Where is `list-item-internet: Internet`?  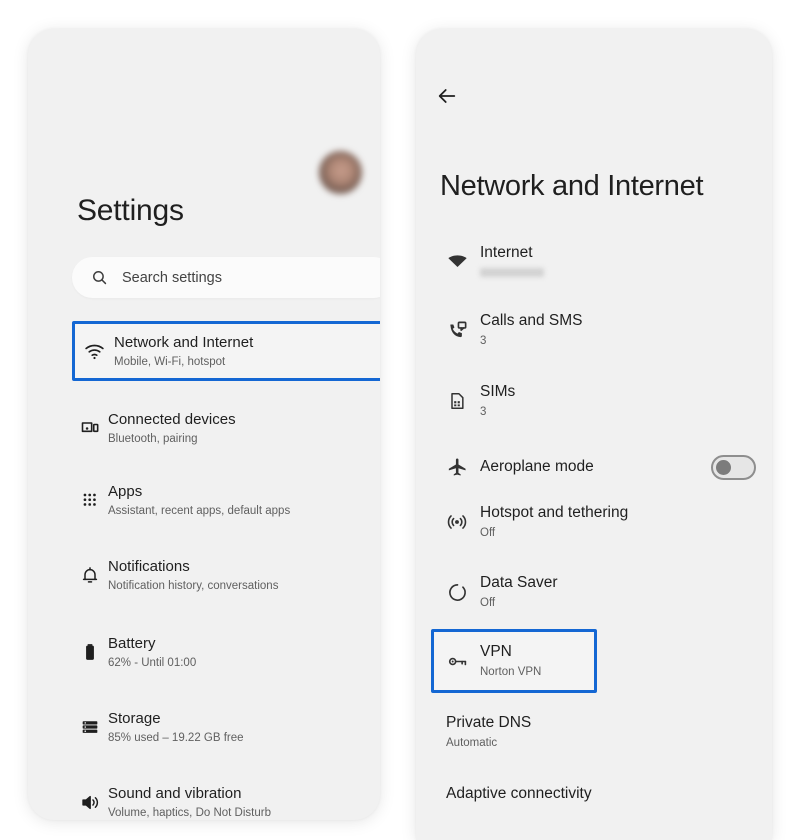 list-item-internet: Internet is located at coordinates (595, 260).